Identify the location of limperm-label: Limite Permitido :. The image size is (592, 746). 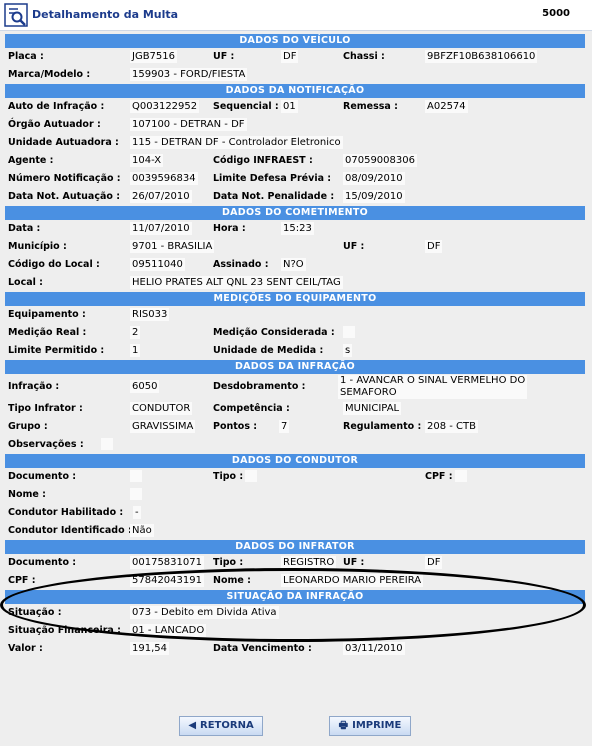
(56, 350).